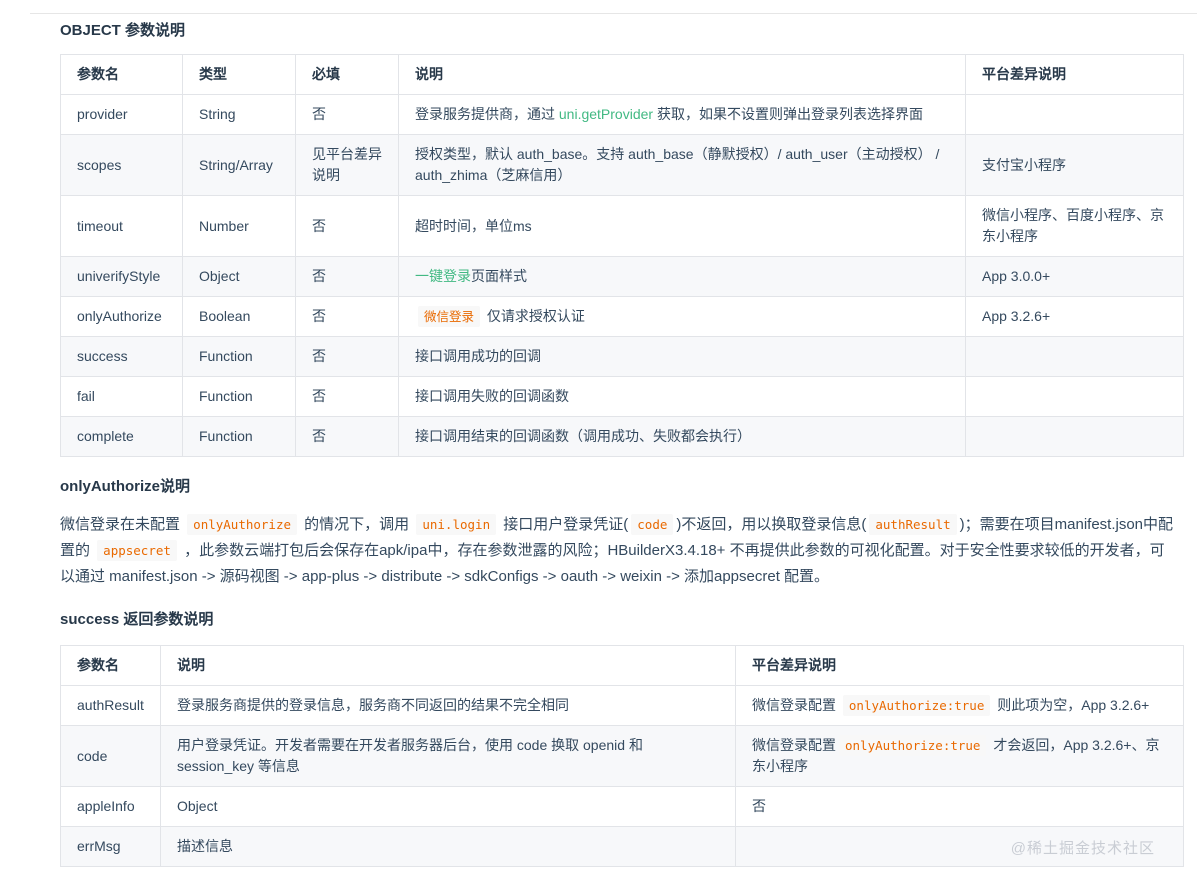 Image resolution: width=1197 pixels, height=881 pixels. I want to click on column-header: 类型, so click(239, 74).